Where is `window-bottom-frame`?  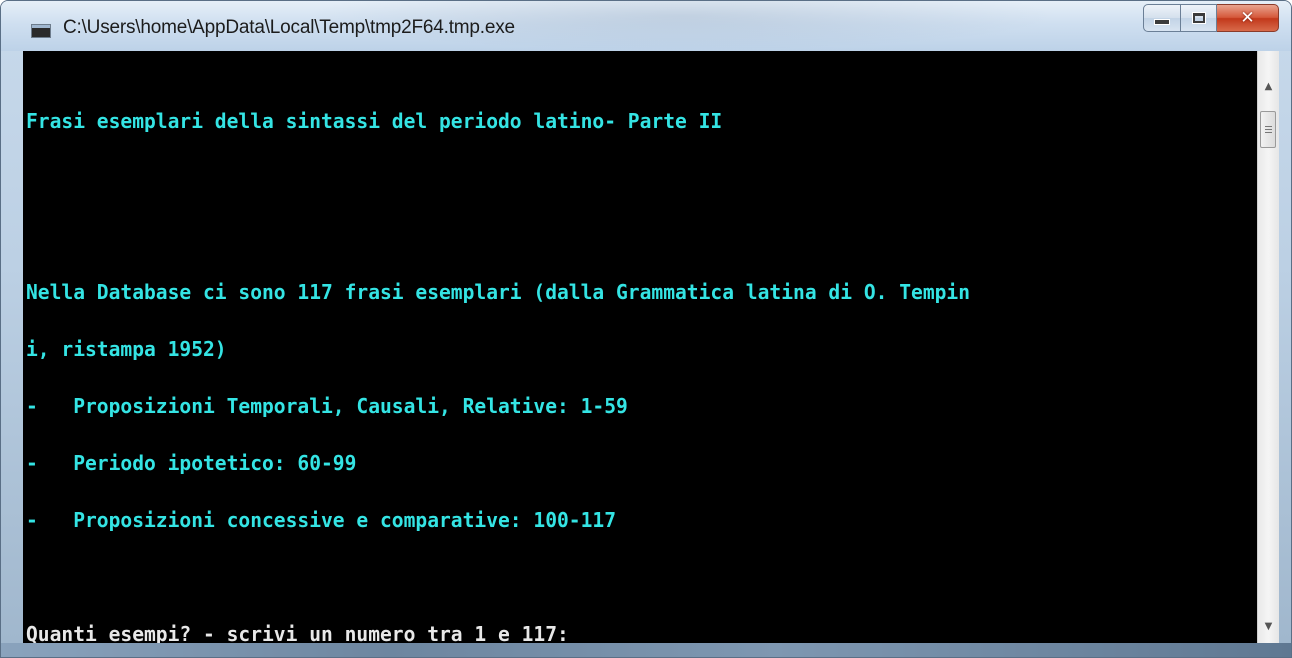
window-bottom-frame is located at coordinates (646, 650).